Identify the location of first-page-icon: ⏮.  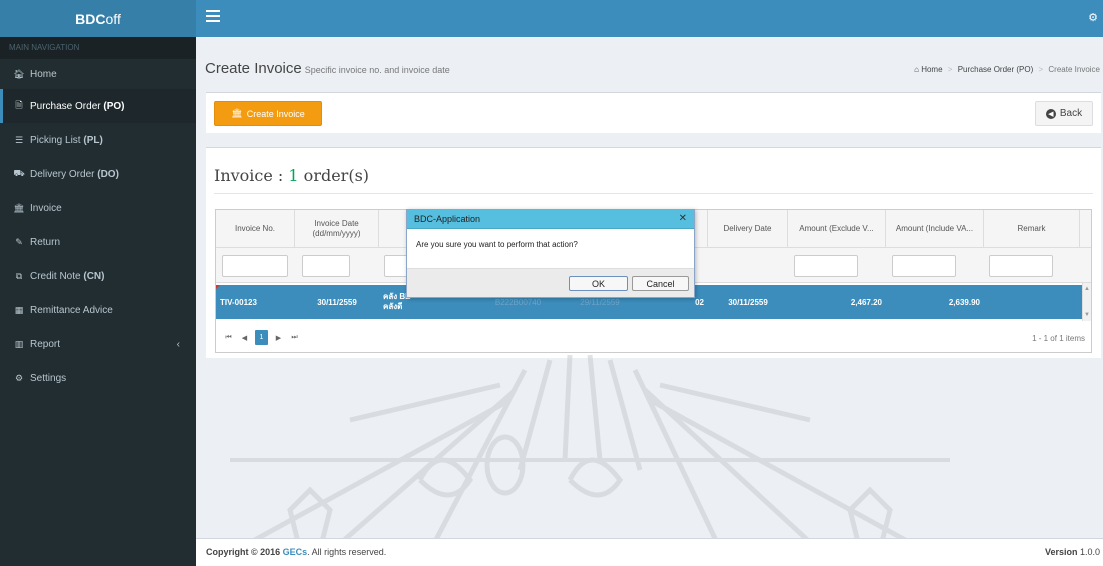
(228, 337).